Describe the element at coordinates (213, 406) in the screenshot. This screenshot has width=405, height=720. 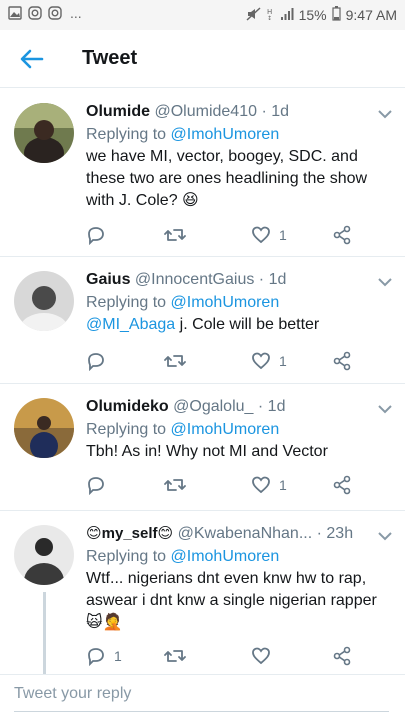
I see `author-handle: @Ogalolu_` at that location.